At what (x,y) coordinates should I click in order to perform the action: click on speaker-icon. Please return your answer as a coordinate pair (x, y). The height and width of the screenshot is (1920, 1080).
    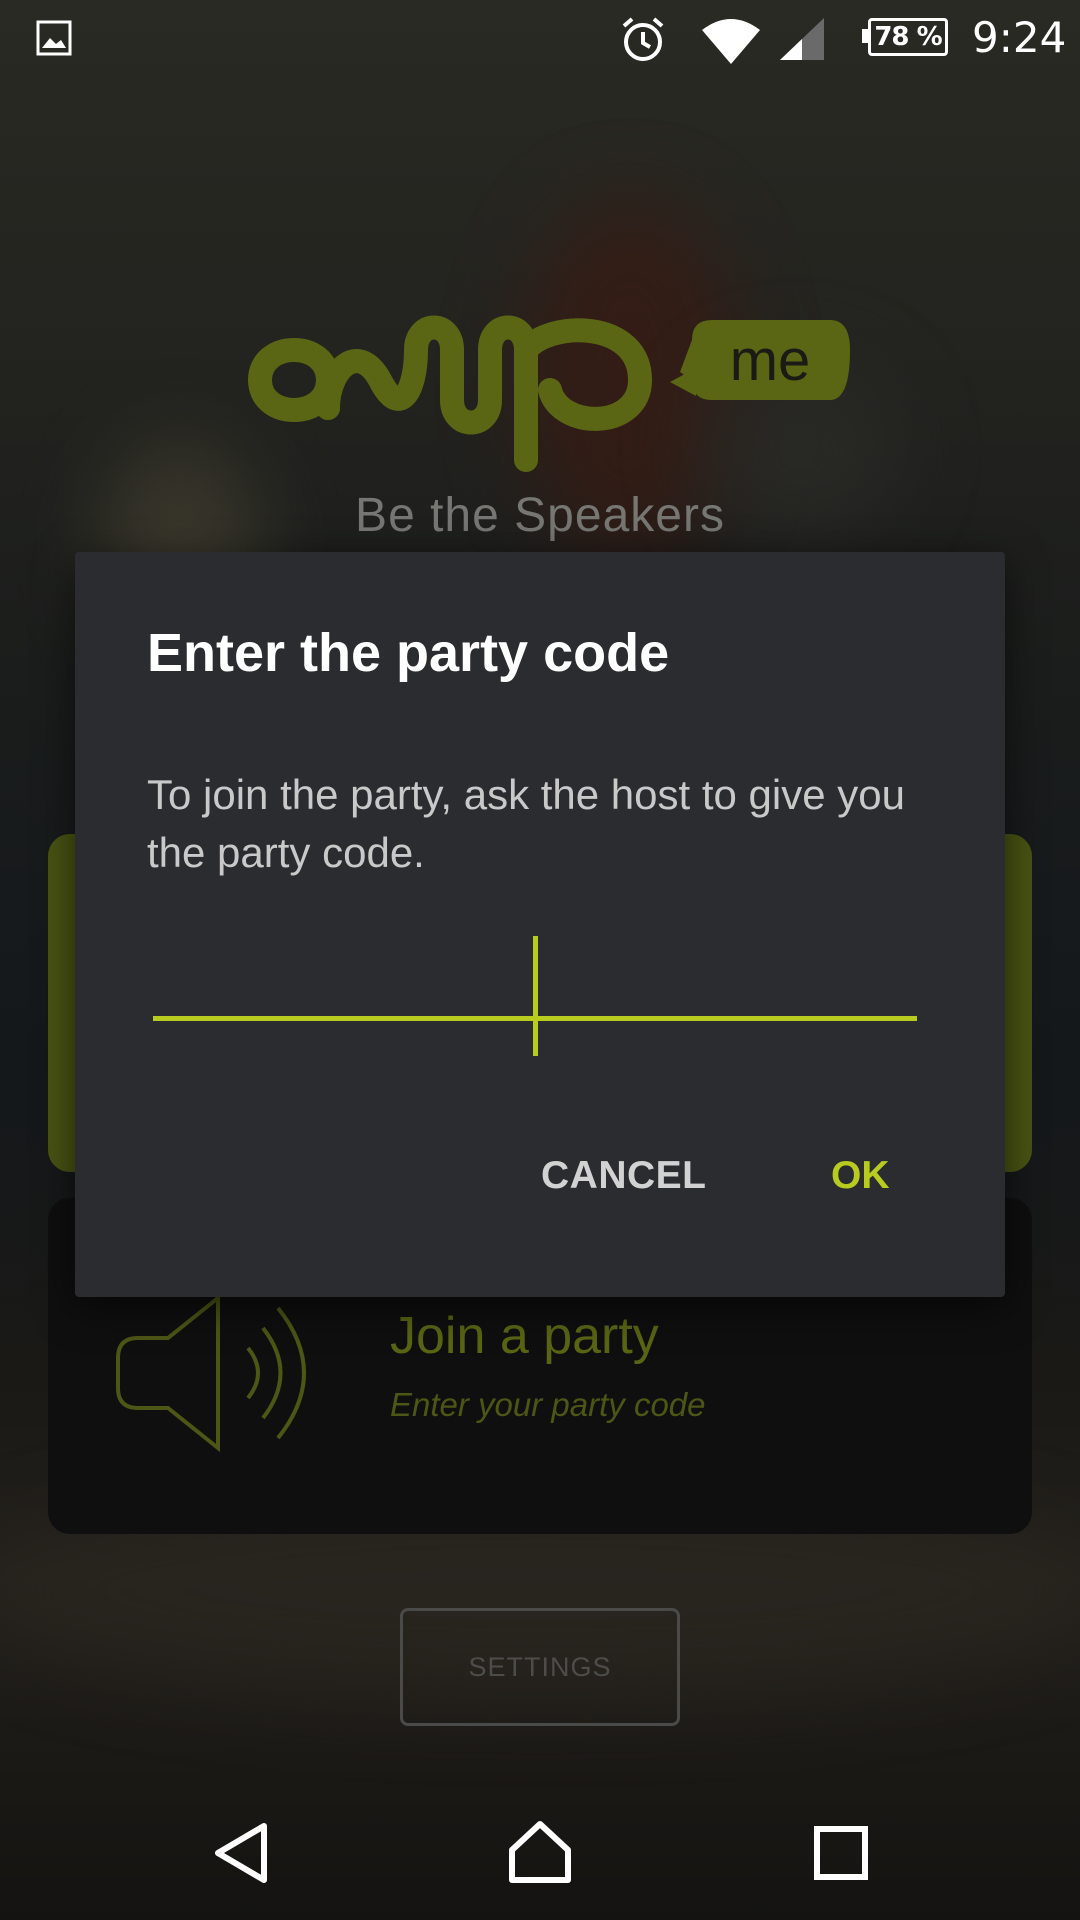
    Looking at the image, I should click on (228, 1375).